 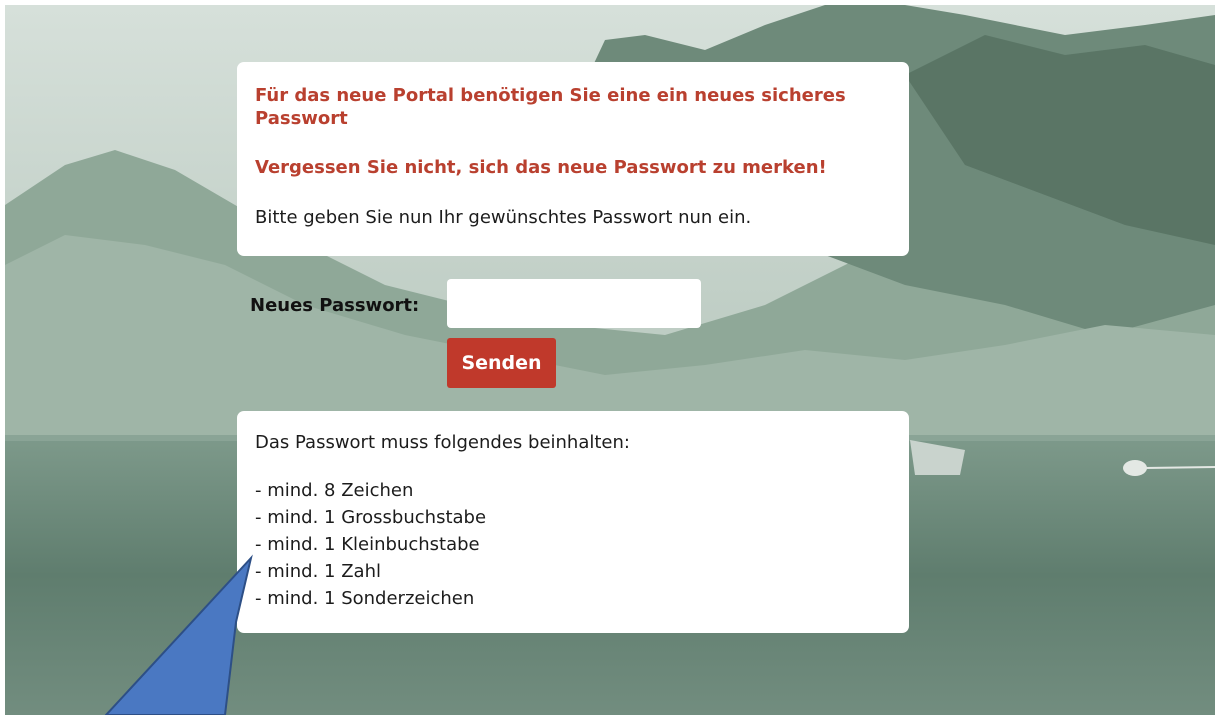 What do you see at coordinates (367, 544) in the screenshot?
I see `requirement-item: - mind. 1 Kleinbuchstabe` at bounding box center [367, 544].